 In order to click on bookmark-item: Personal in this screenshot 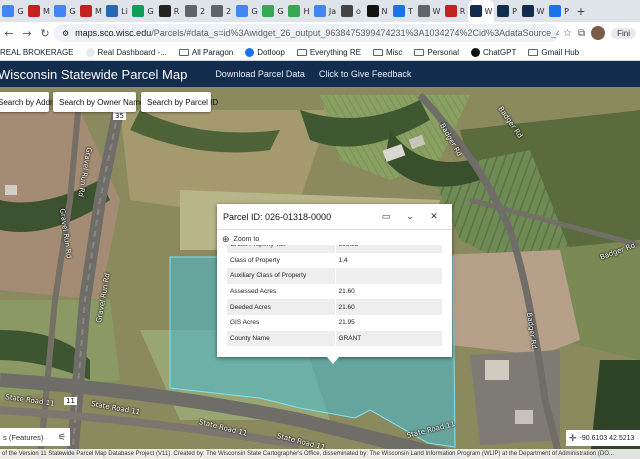, I will do `click(436, 52)`.